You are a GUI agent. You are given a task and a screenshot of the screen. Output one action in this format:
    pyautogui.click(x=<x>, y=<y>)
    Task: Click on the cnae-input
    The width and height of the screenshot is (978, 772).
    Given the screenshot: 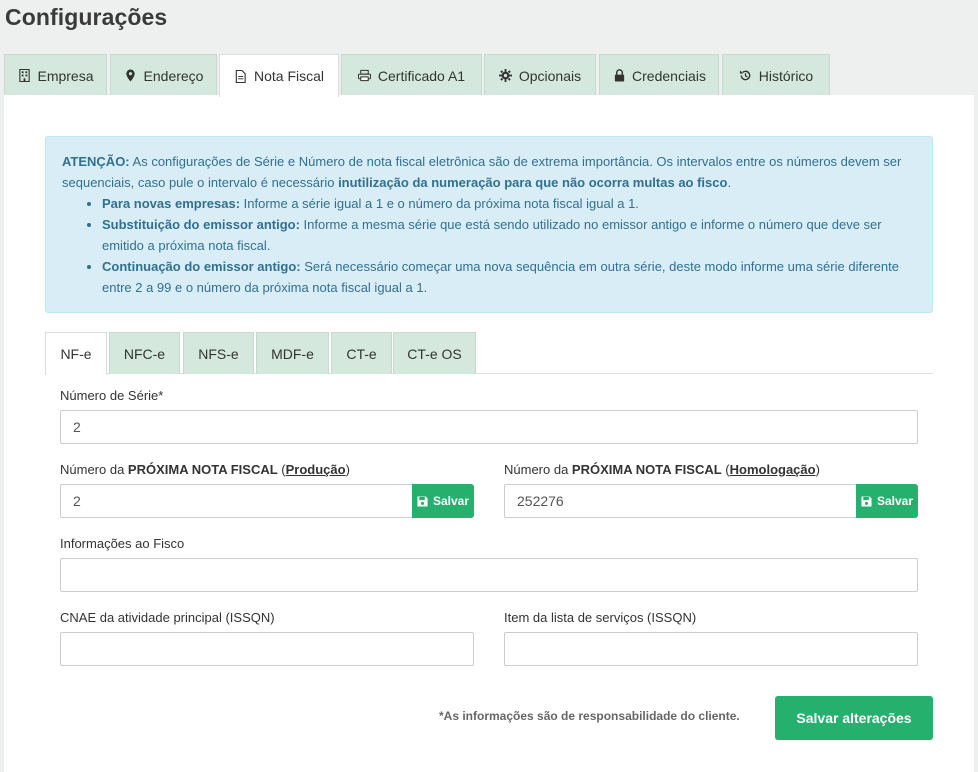 What is the action you would take?
    pyautogui.click(x=267, y=649)
    